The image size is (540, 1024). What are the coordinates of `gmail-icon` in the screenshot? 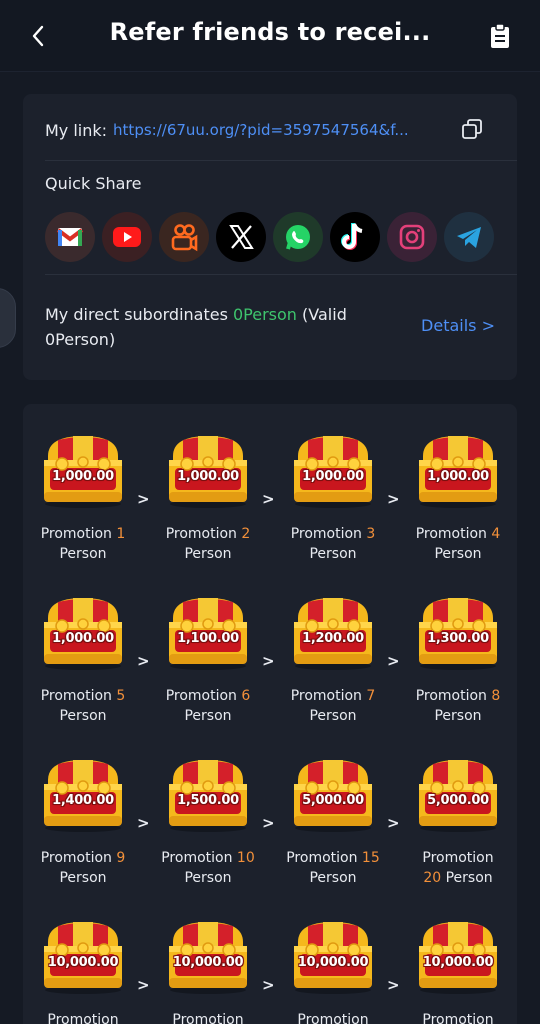 It's located at (70, 237).